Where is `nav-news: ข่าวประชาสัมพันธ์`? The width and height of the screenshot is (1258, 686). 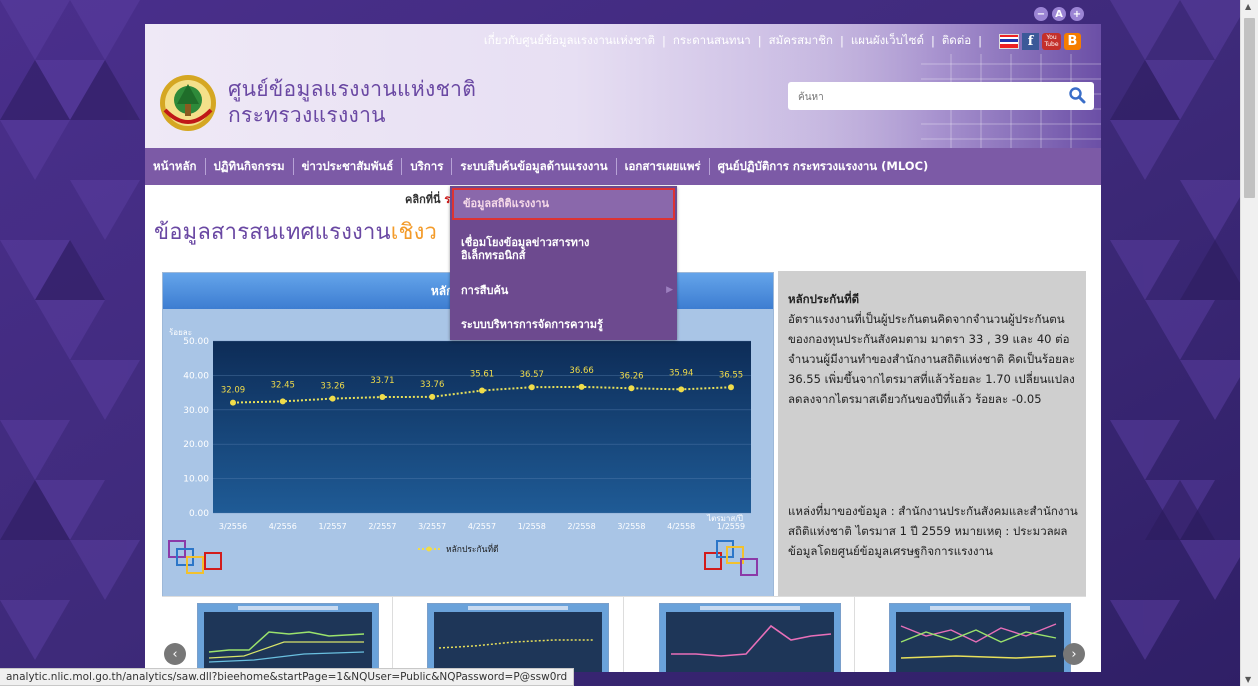 nav-news: ข่าวประชาสัมพันธ์ is located at coordinates (348, 166).